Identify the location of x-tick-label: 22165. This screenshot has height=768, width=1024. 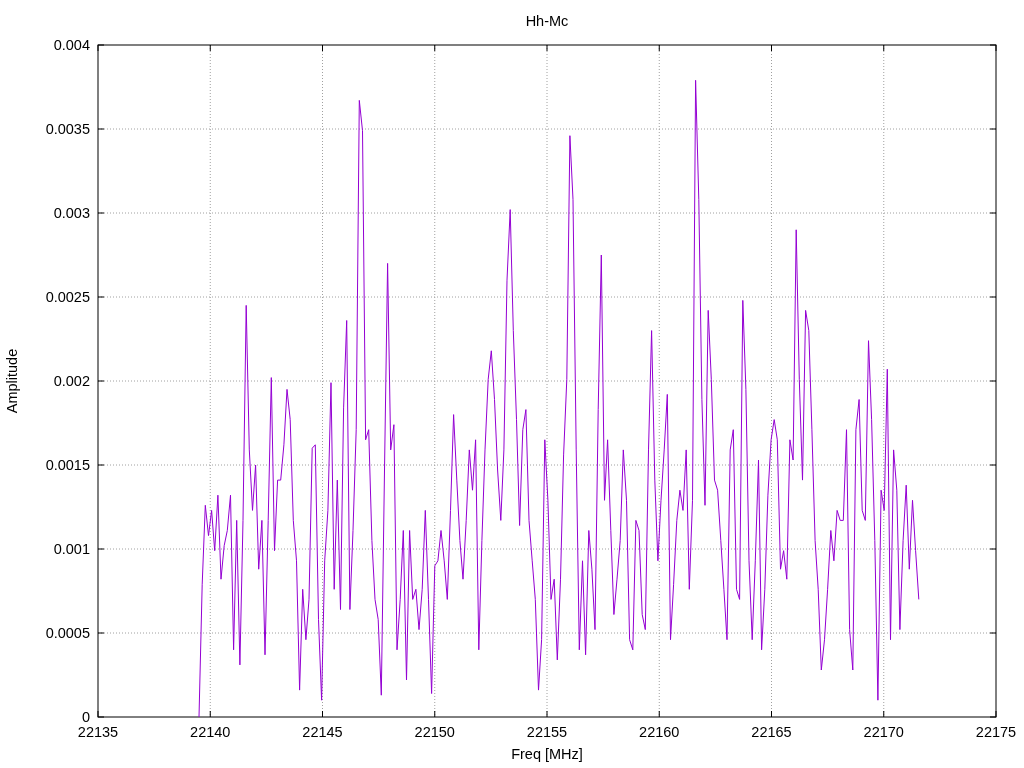
(771, 732).